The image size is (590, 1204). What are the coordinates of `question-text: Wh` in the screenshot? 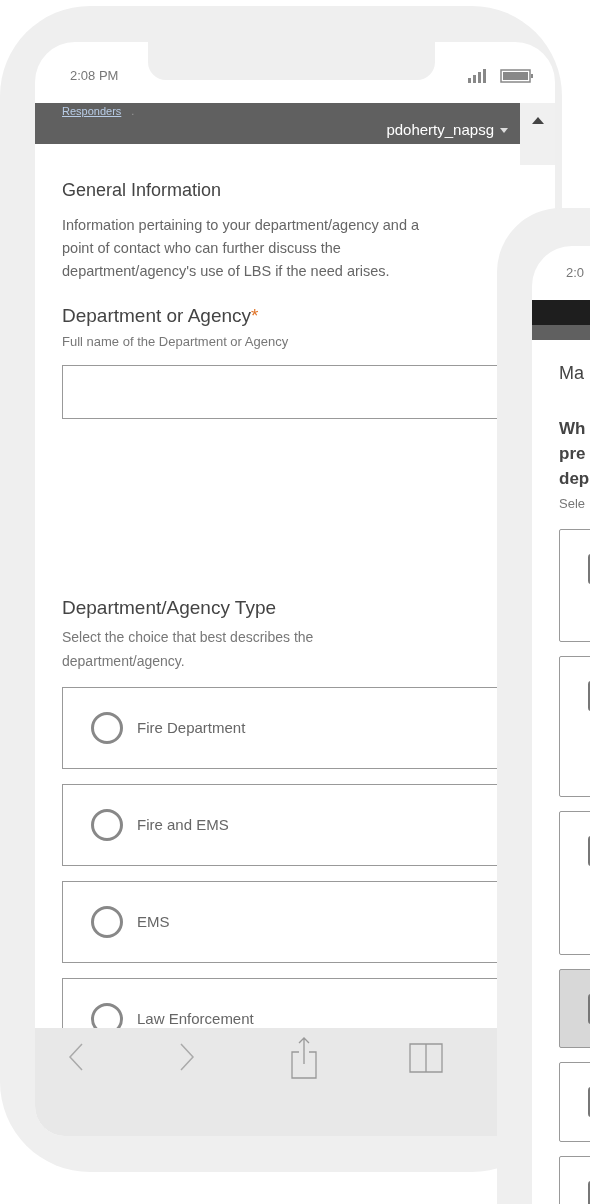 It's located at (573, 429).